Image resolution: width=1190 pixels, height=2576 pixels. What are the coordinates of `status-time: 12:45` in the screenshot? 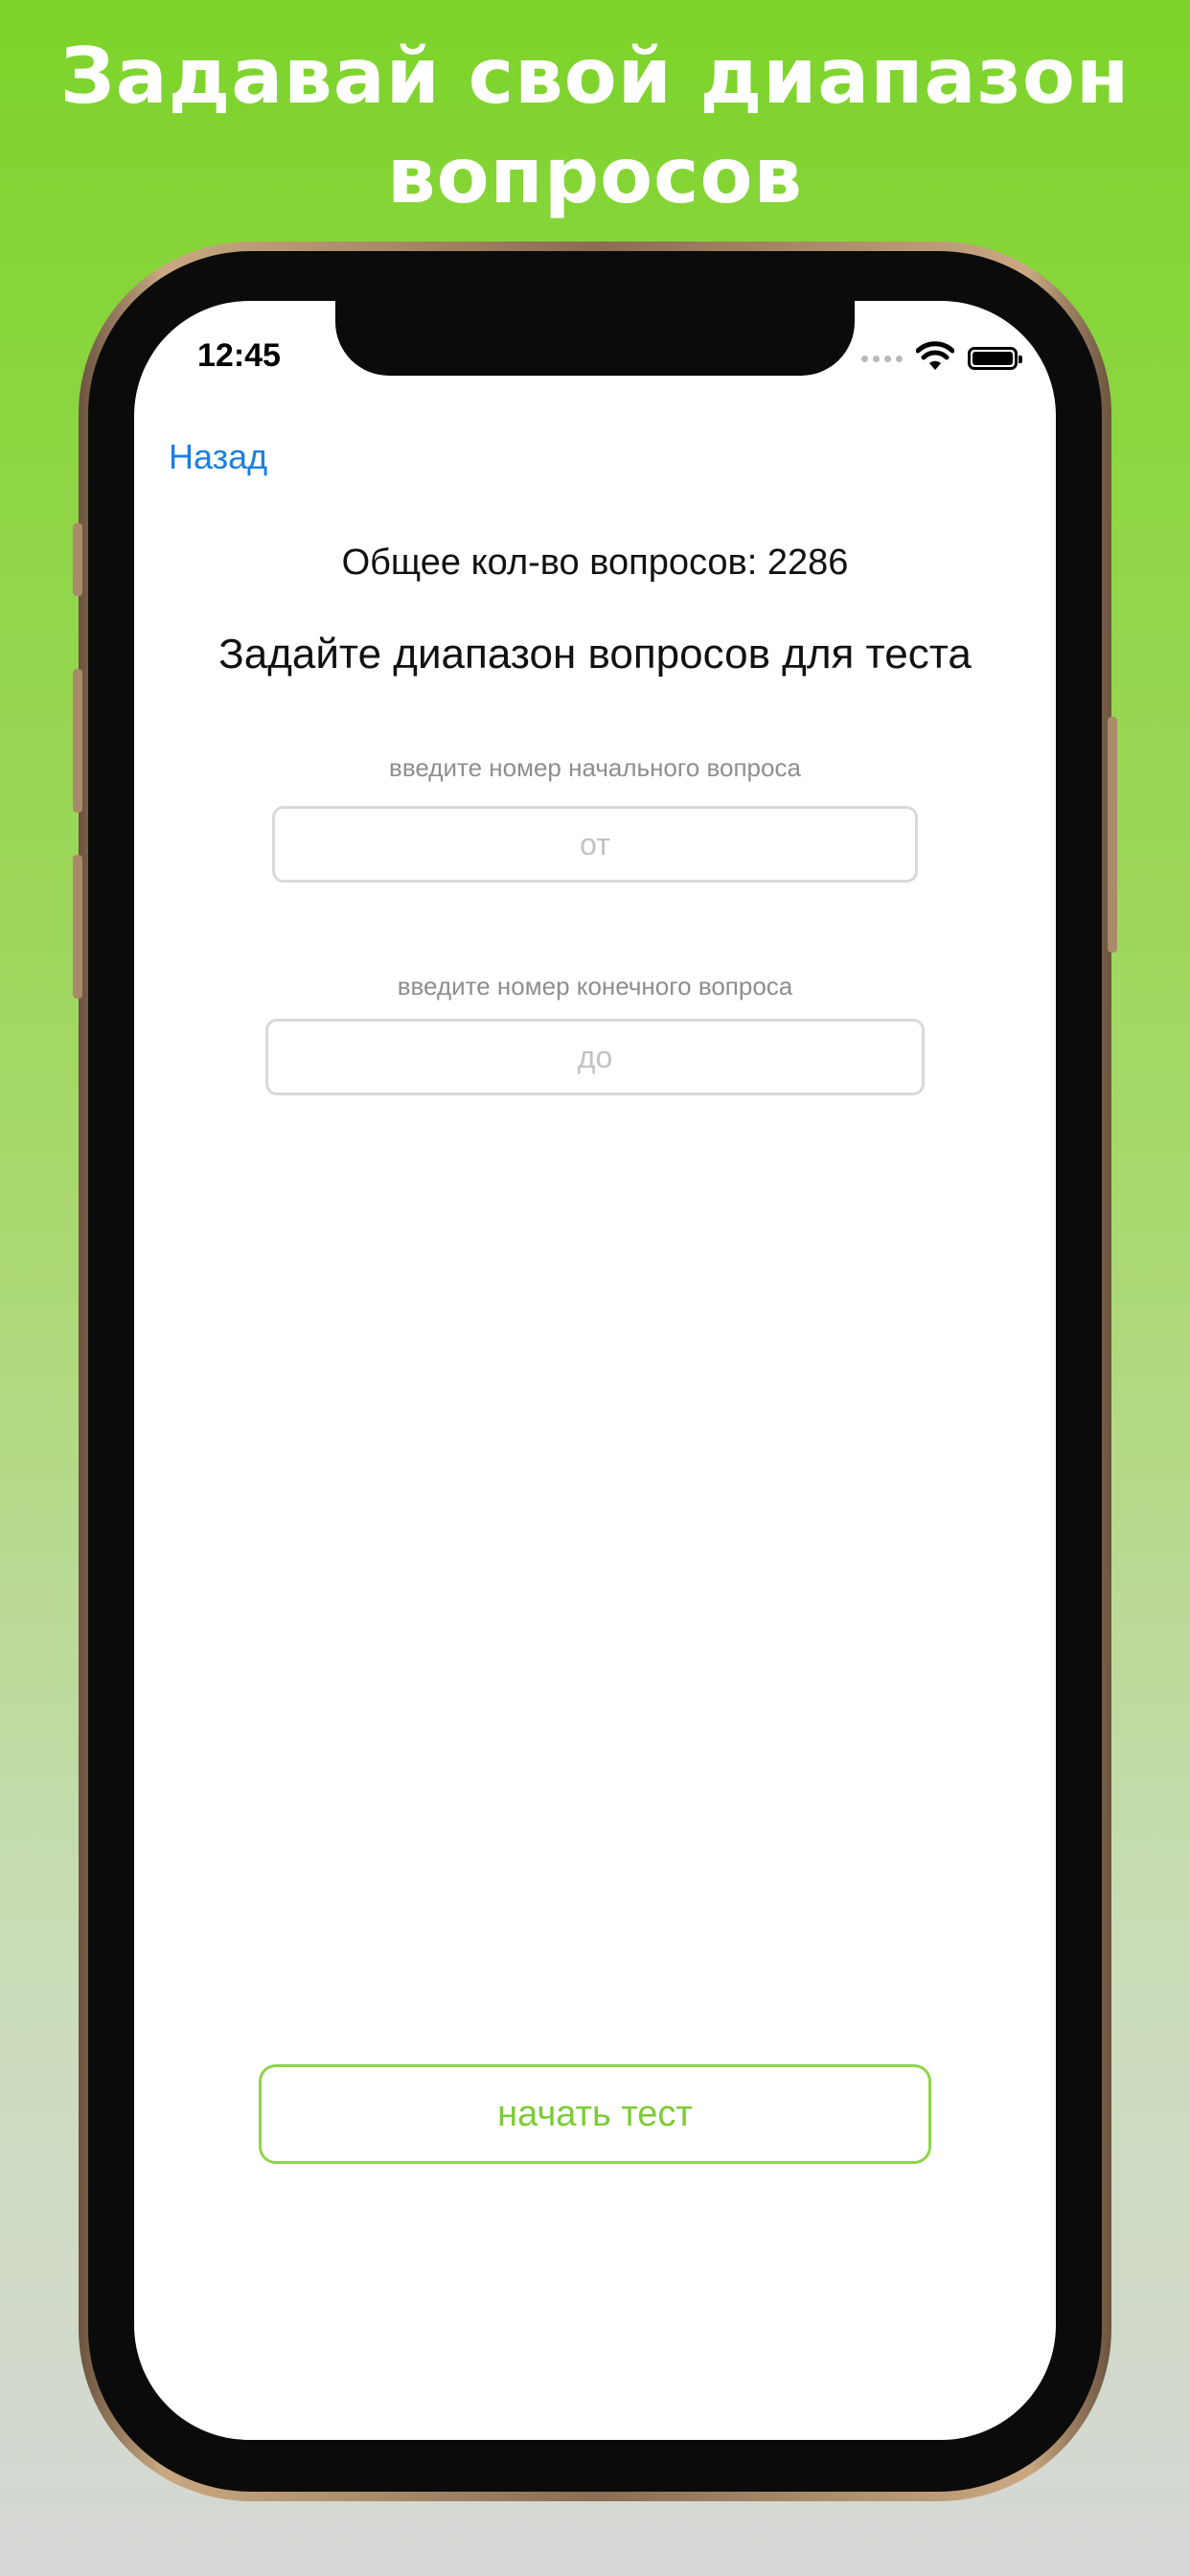 It's located at (239, 355).